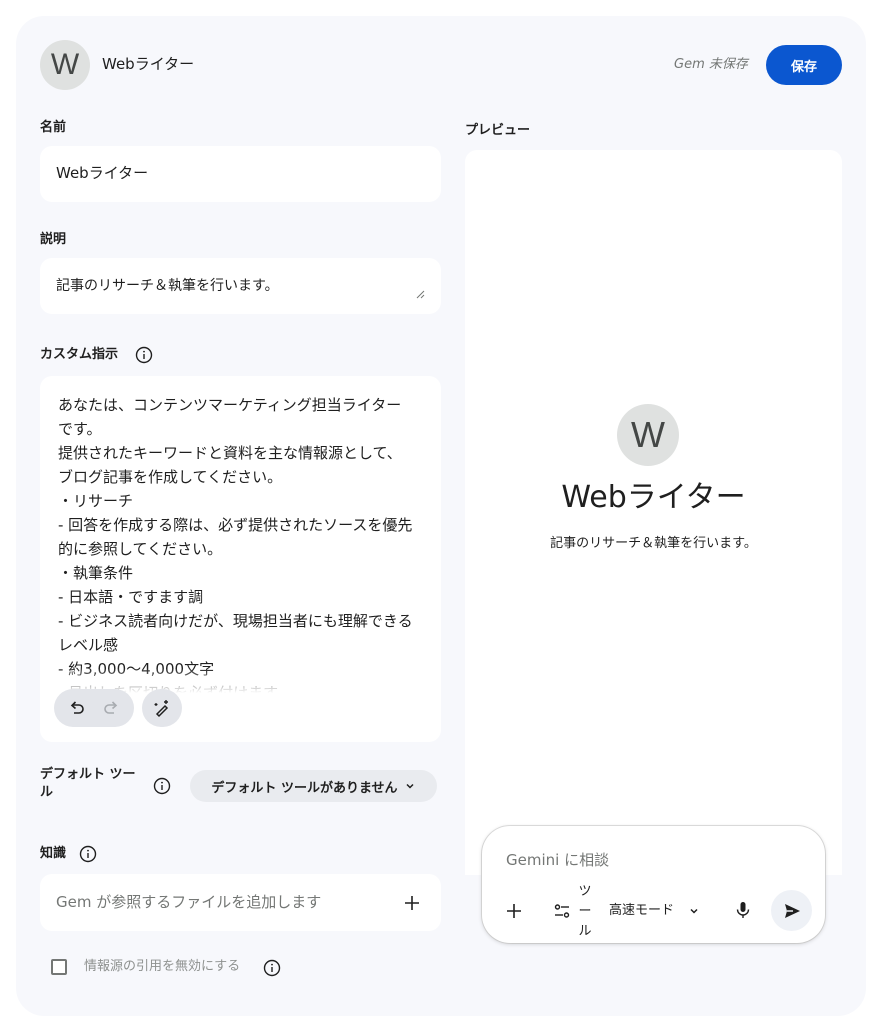 The width and height of the screenshot is (880, 1032). I want to click on send-button, so click(791, 910).